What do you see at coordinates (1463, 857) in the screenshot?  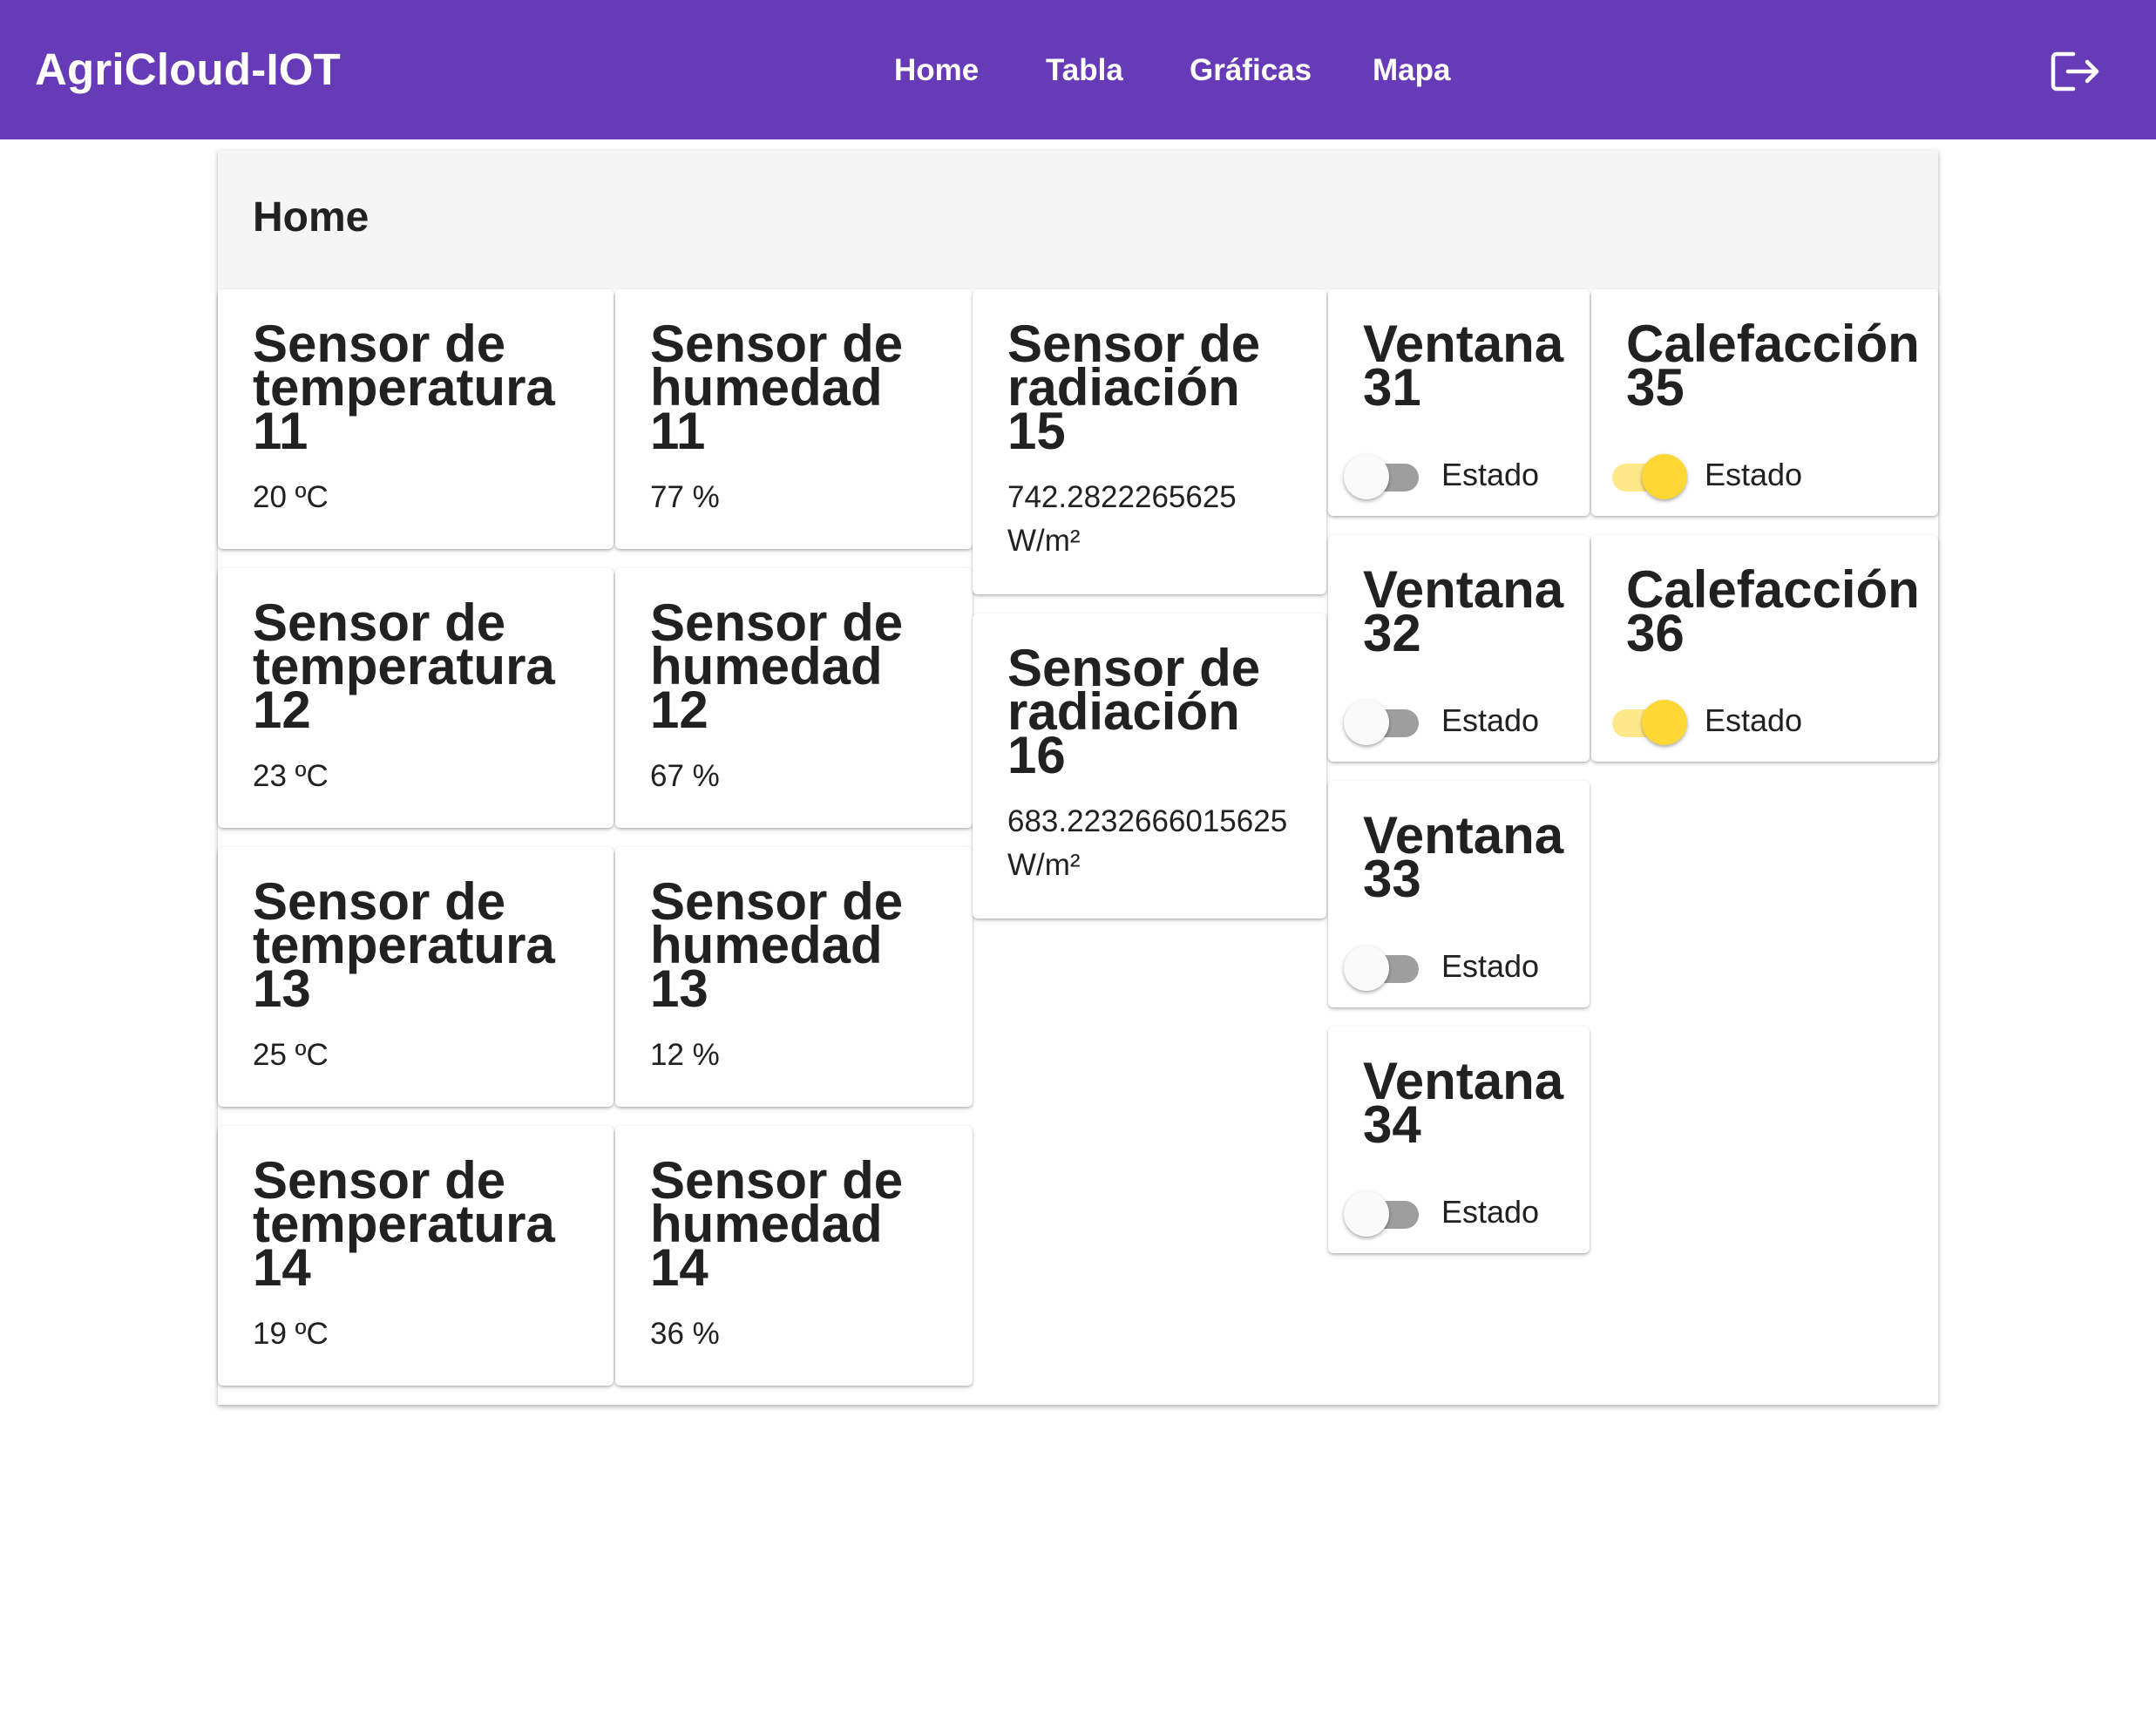 I see `card-title: Ventana 33` at bounding box center [1463, 857].